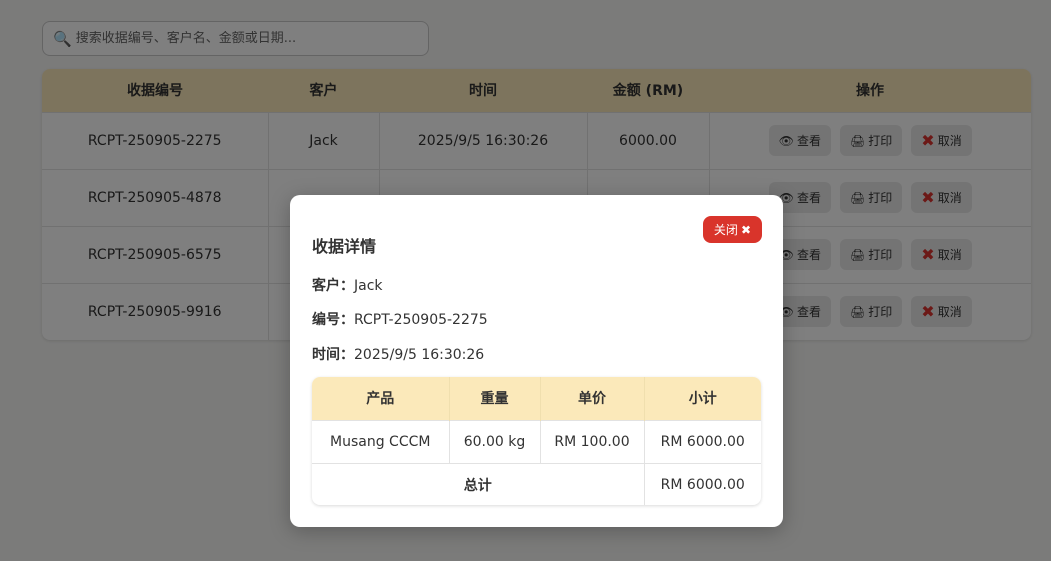  I want to click on modal-title: 收据详情, so click(344, 246).